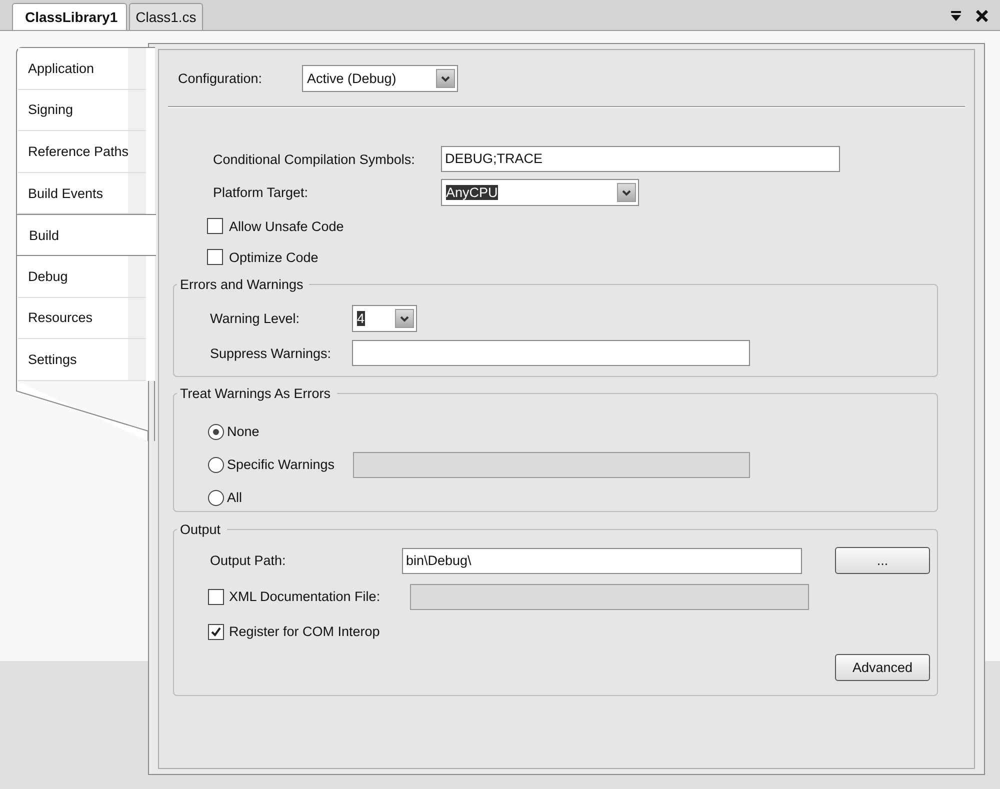  I want to click on advanced-button: Advanced, so click(882, 667).